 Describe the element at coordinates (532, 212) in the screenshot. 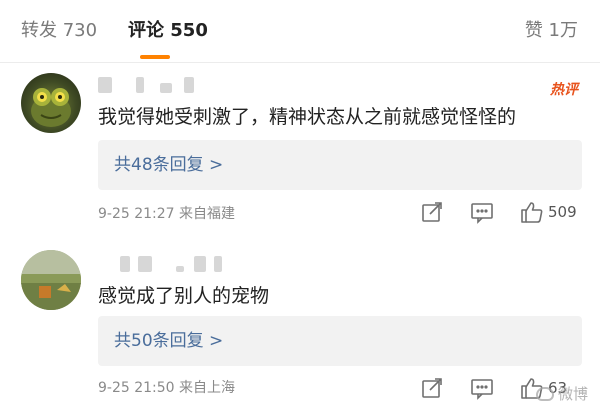

I see `thumbs-up-icon` at that location.